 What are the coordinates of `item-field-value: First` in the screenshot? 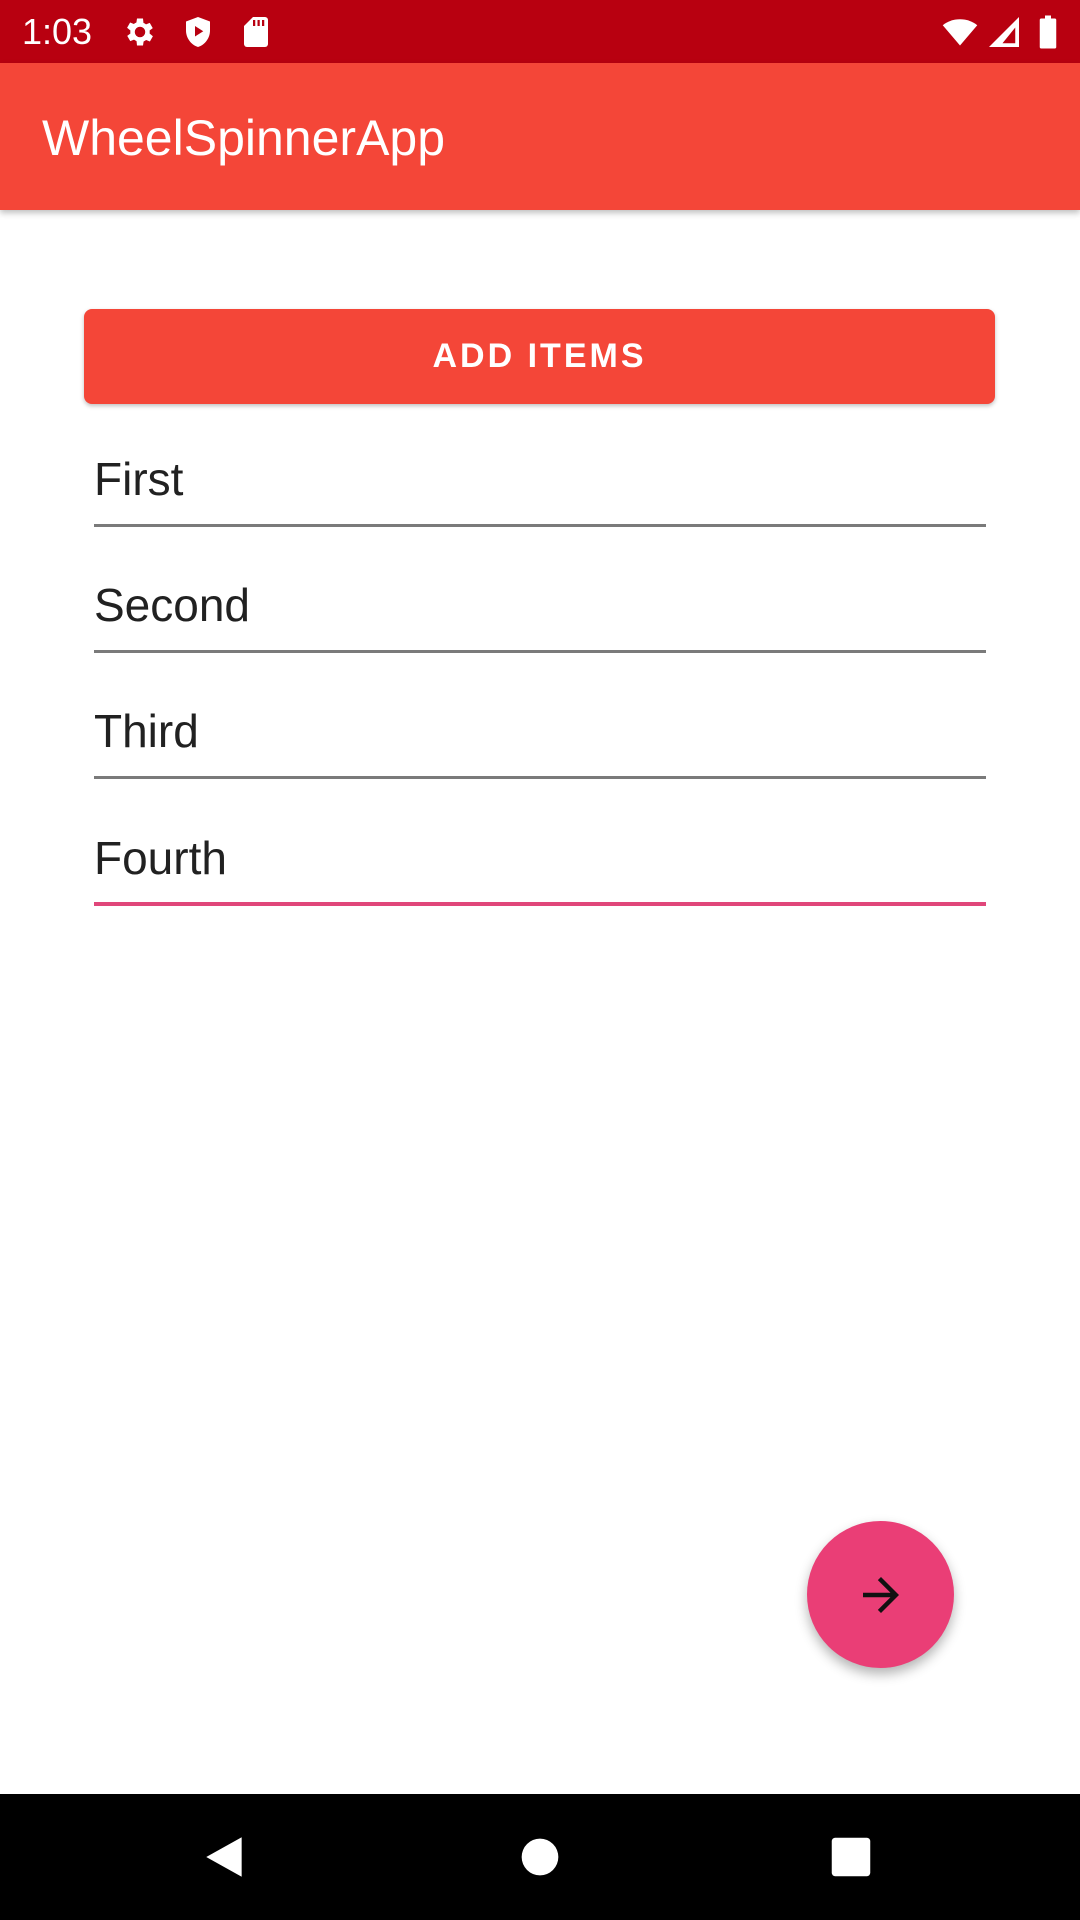 It's located at (139, 479).